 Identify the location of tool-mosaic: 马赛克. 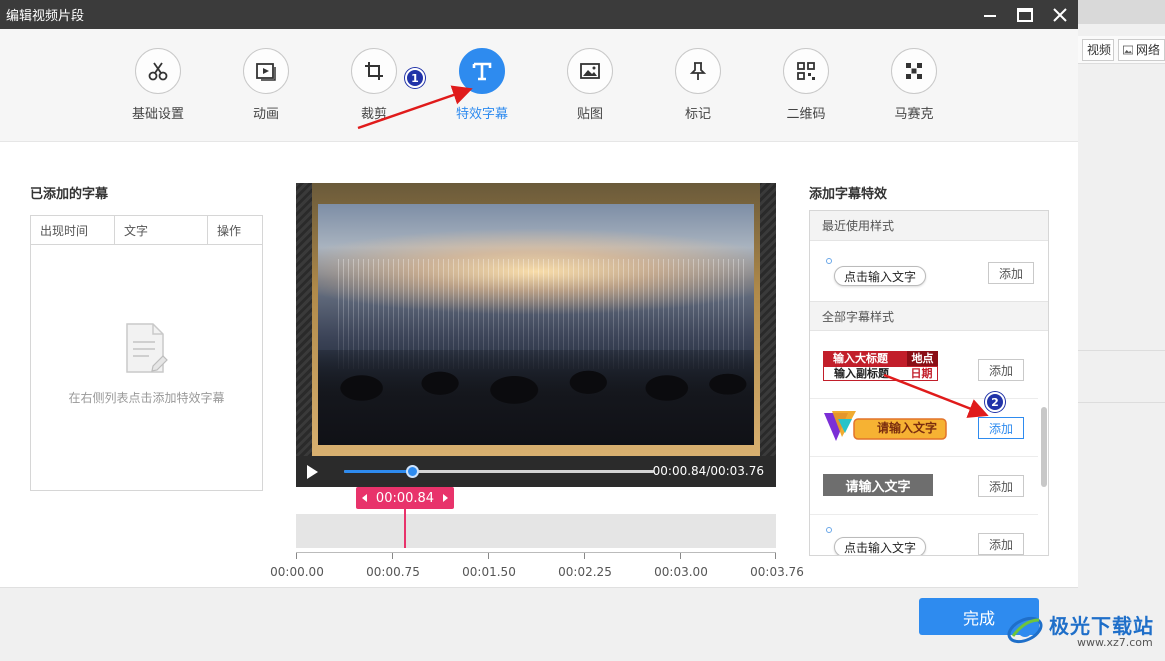
(914, 85).